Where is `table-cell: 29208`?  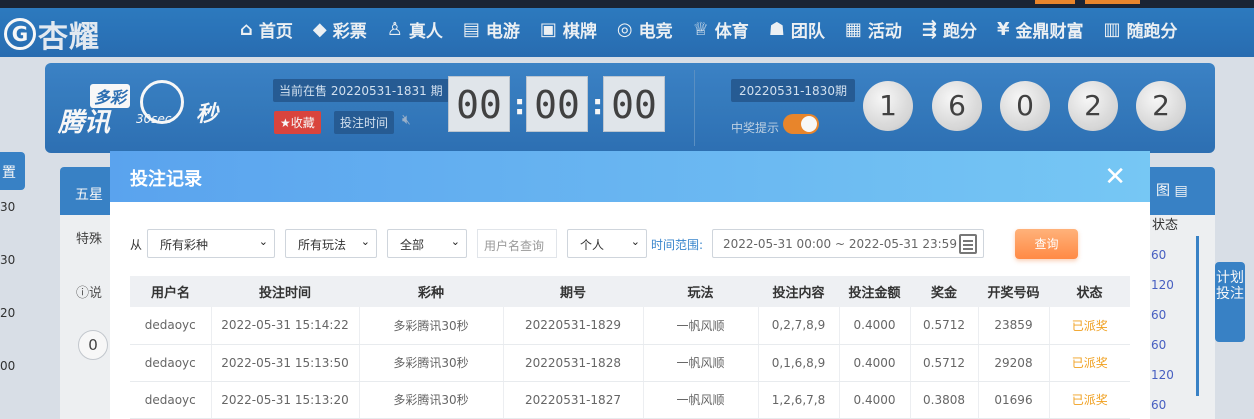 table-cell: 29208 is located at coordinates (1014, 363).